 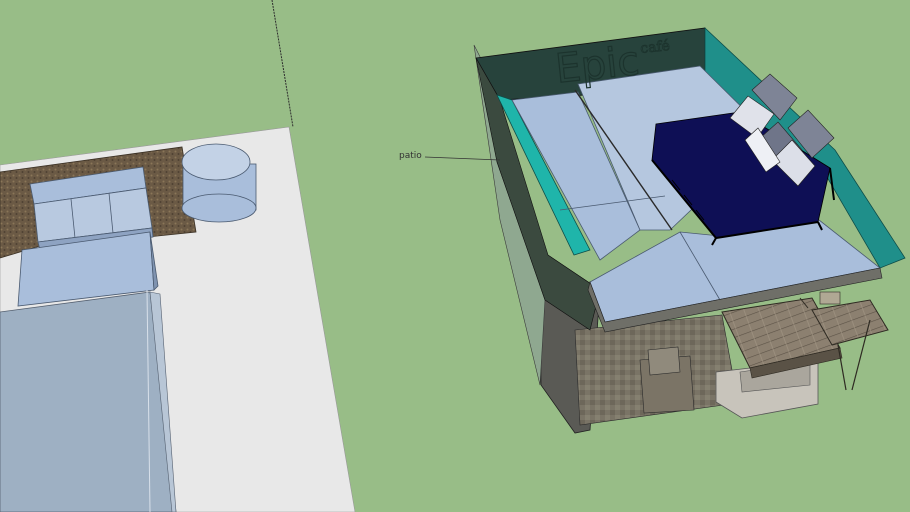 I want to click on counter, so click(x=664, y=361).